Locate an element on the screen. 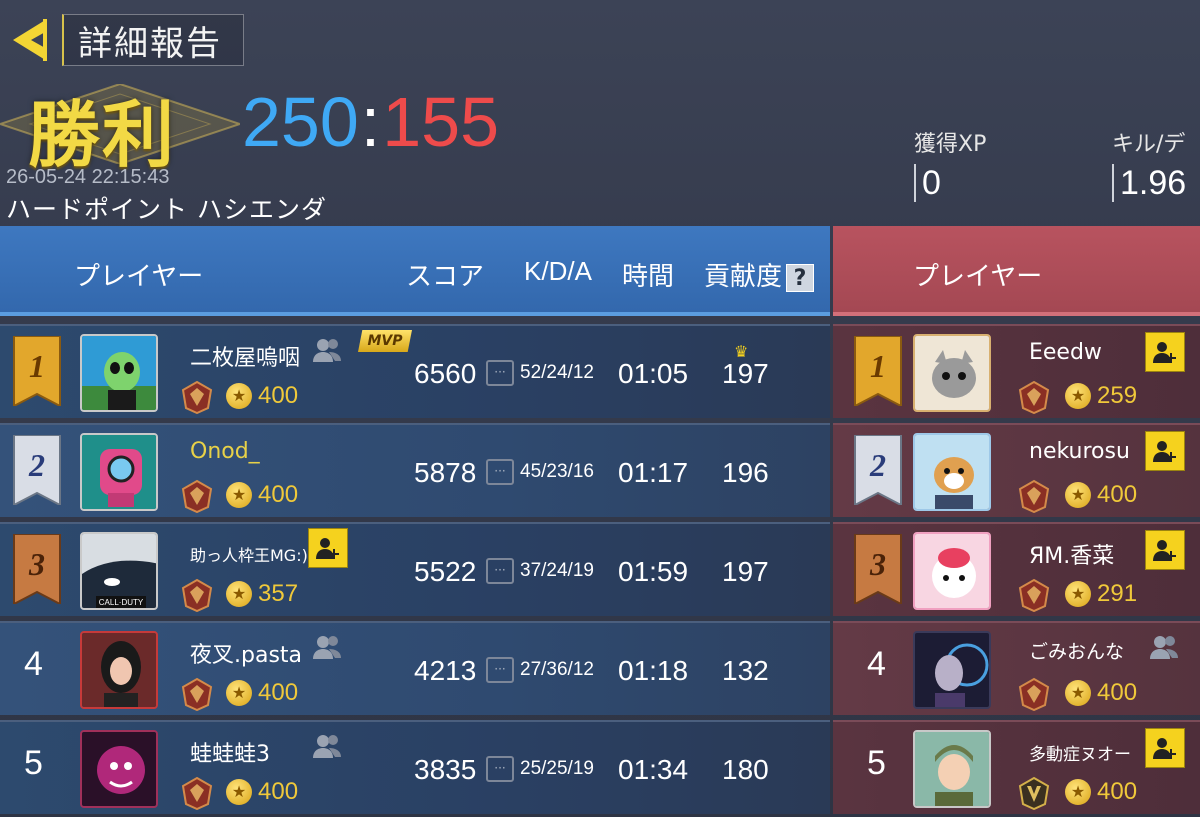 Image resolution: width=1200 pixels, height=817 pixels. player-time: 01:05 is located at coordinates (653, 373).